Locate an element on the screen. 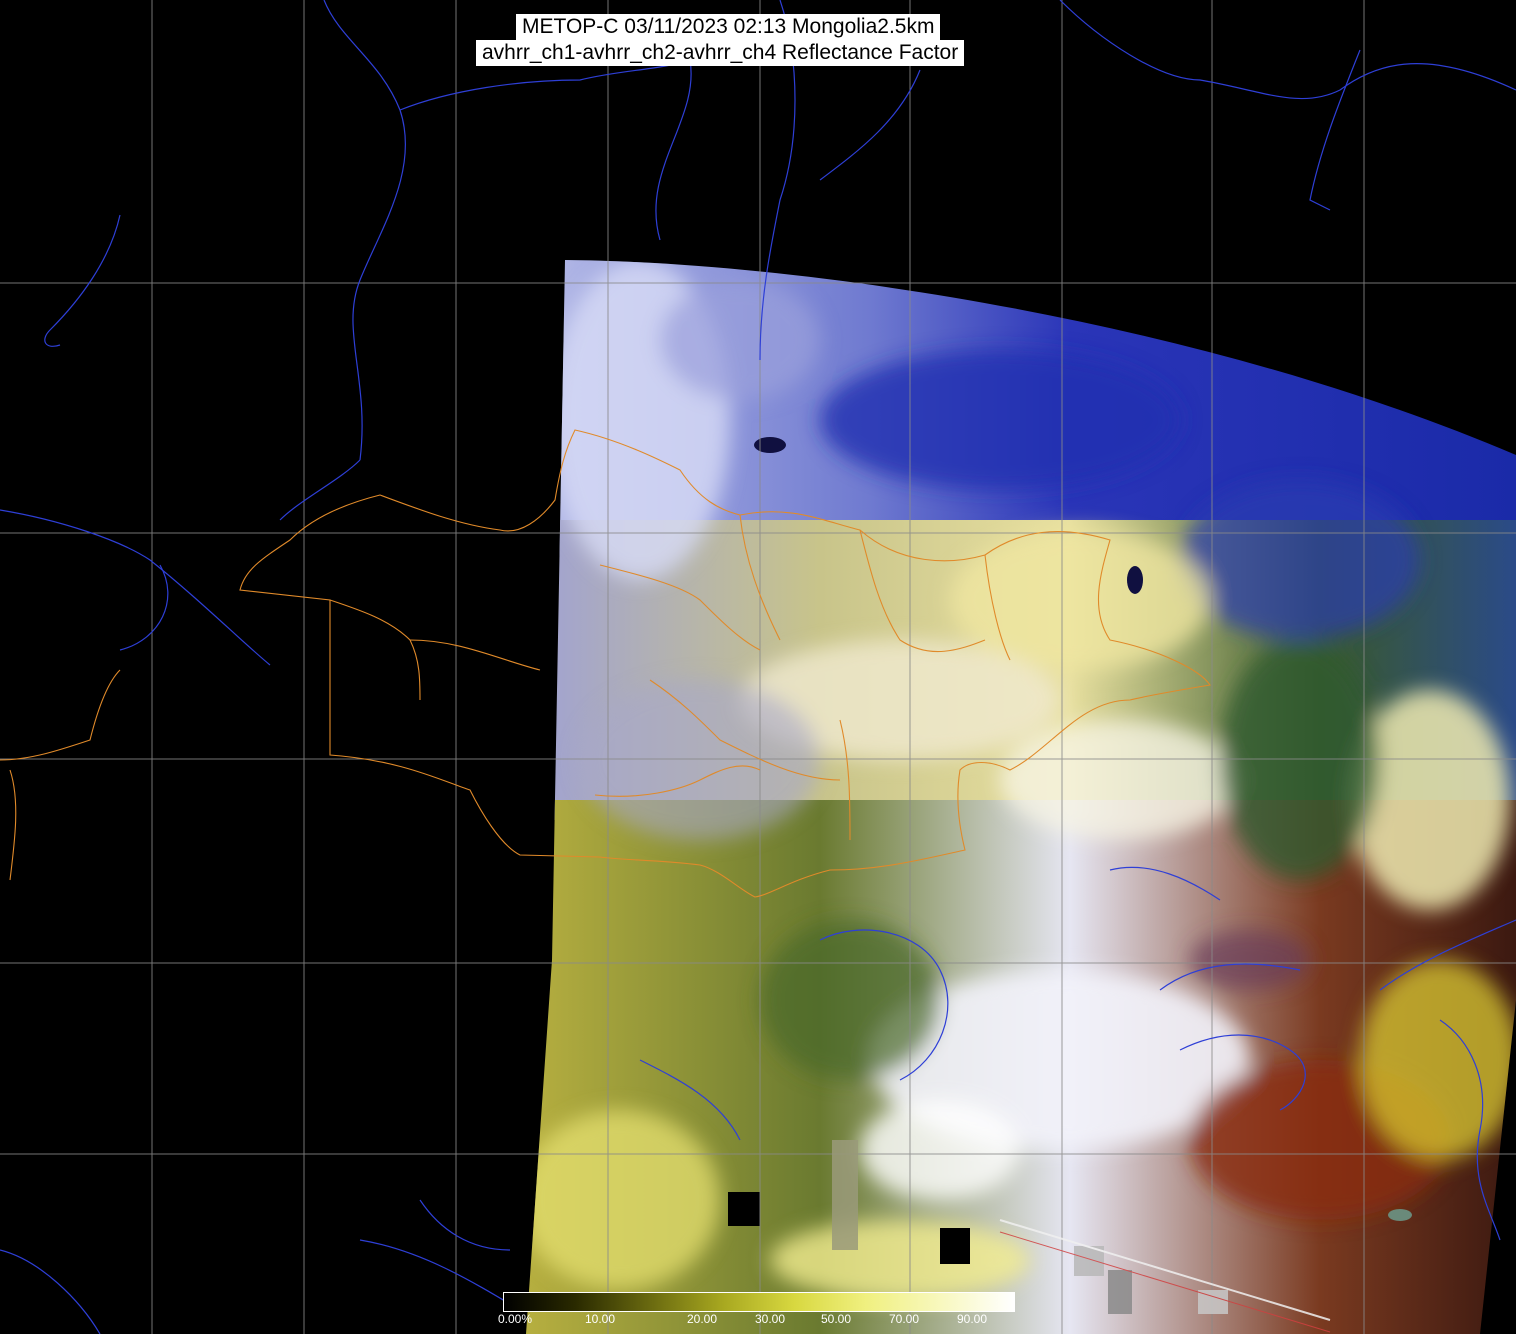 This screenshot has width=1516, height=1334. colorbar-tick-label: 70.00 is located at coordinates (904, 1319).